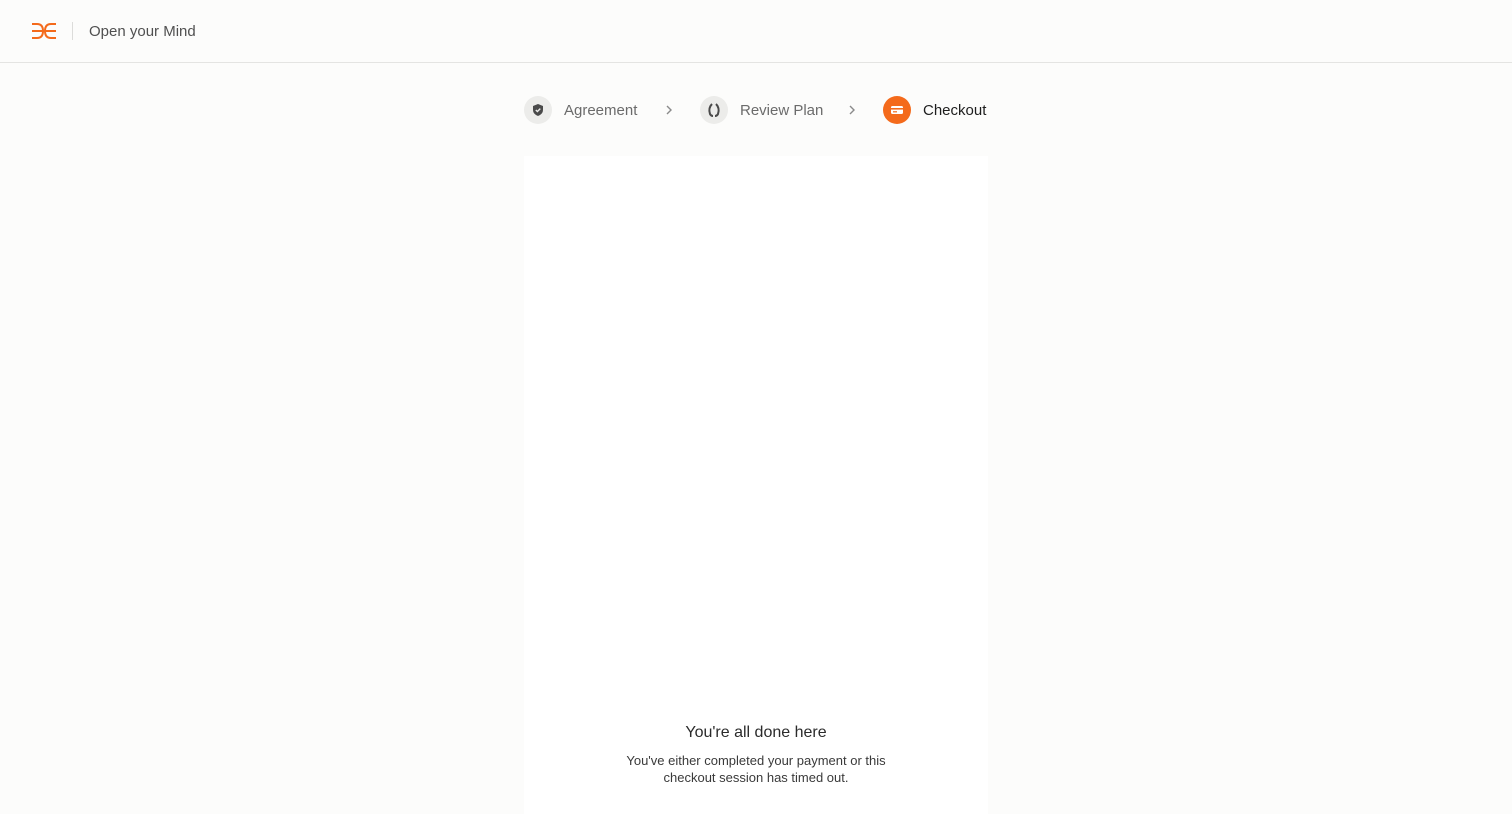  I want to click on brand-title: Open your Mind, so click(142, 31).